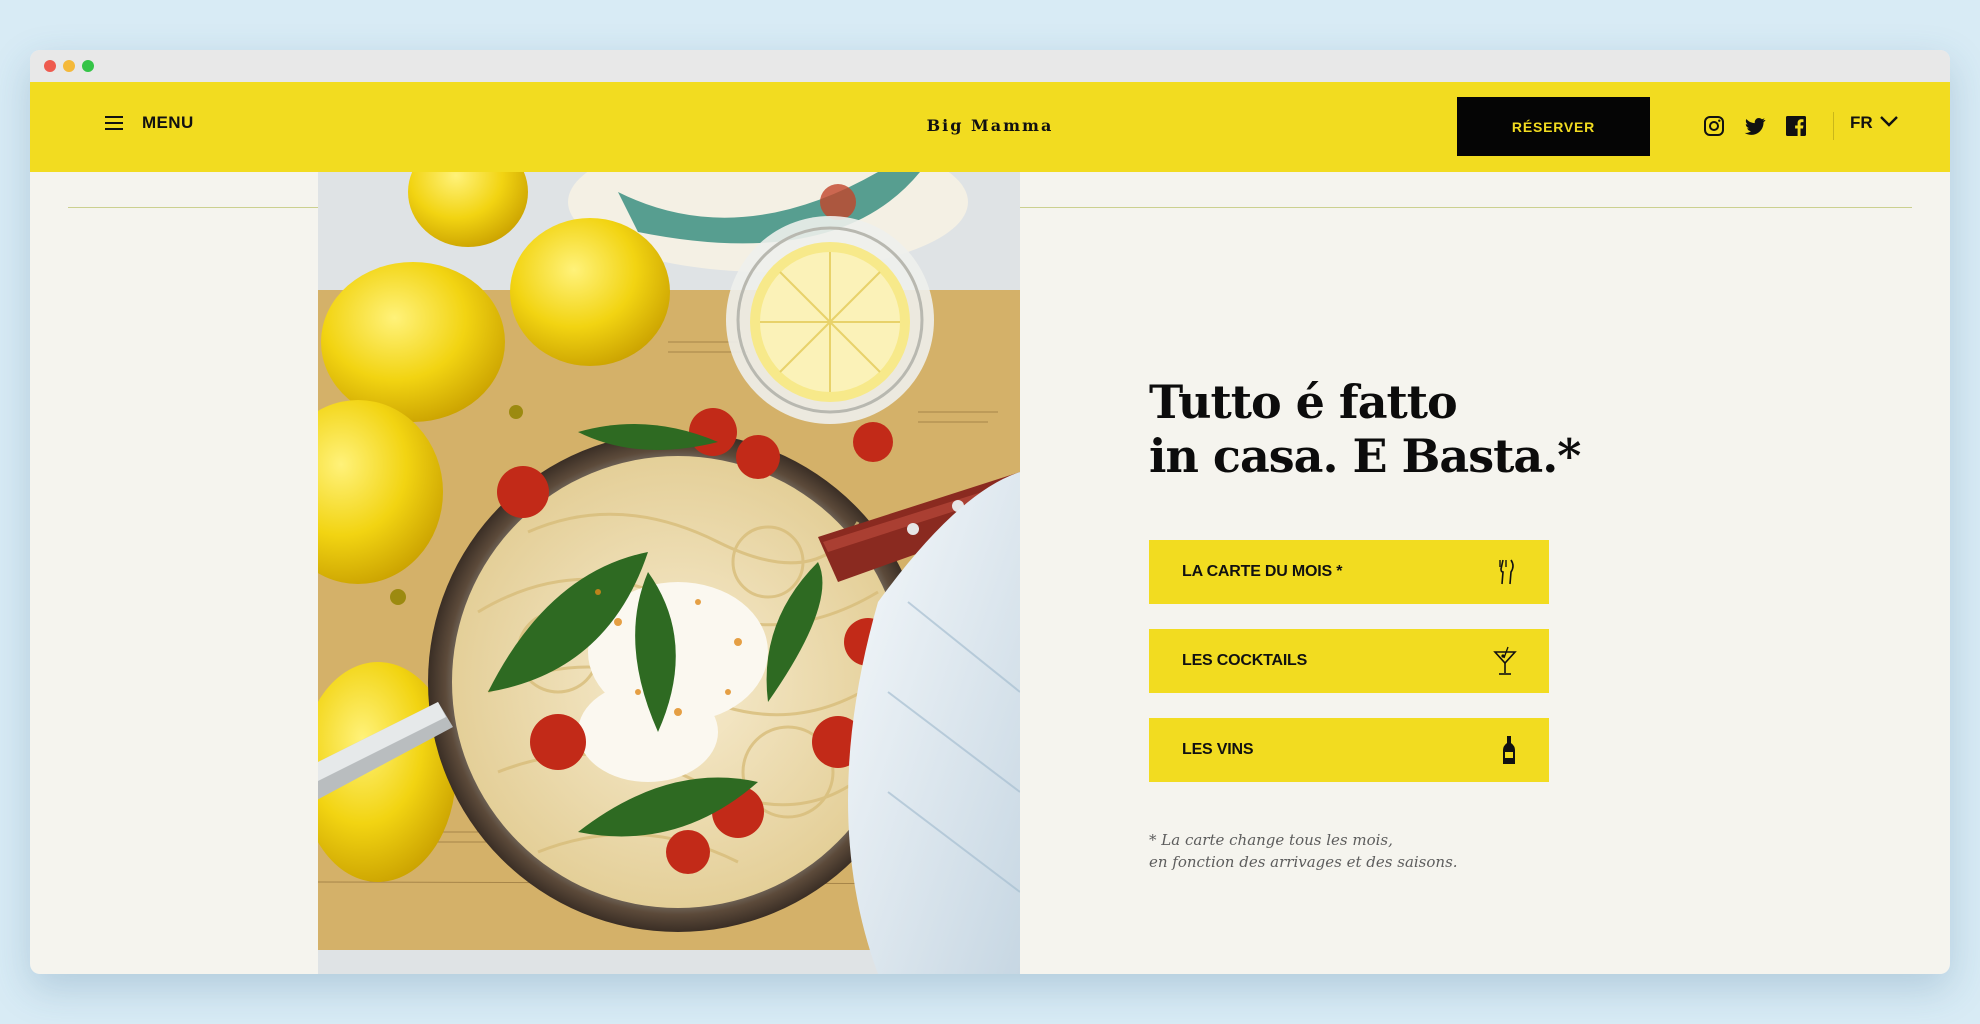 This screenshot has width=1980, height=1024. I want to click on language-selector: FR, so click(1874, 123).